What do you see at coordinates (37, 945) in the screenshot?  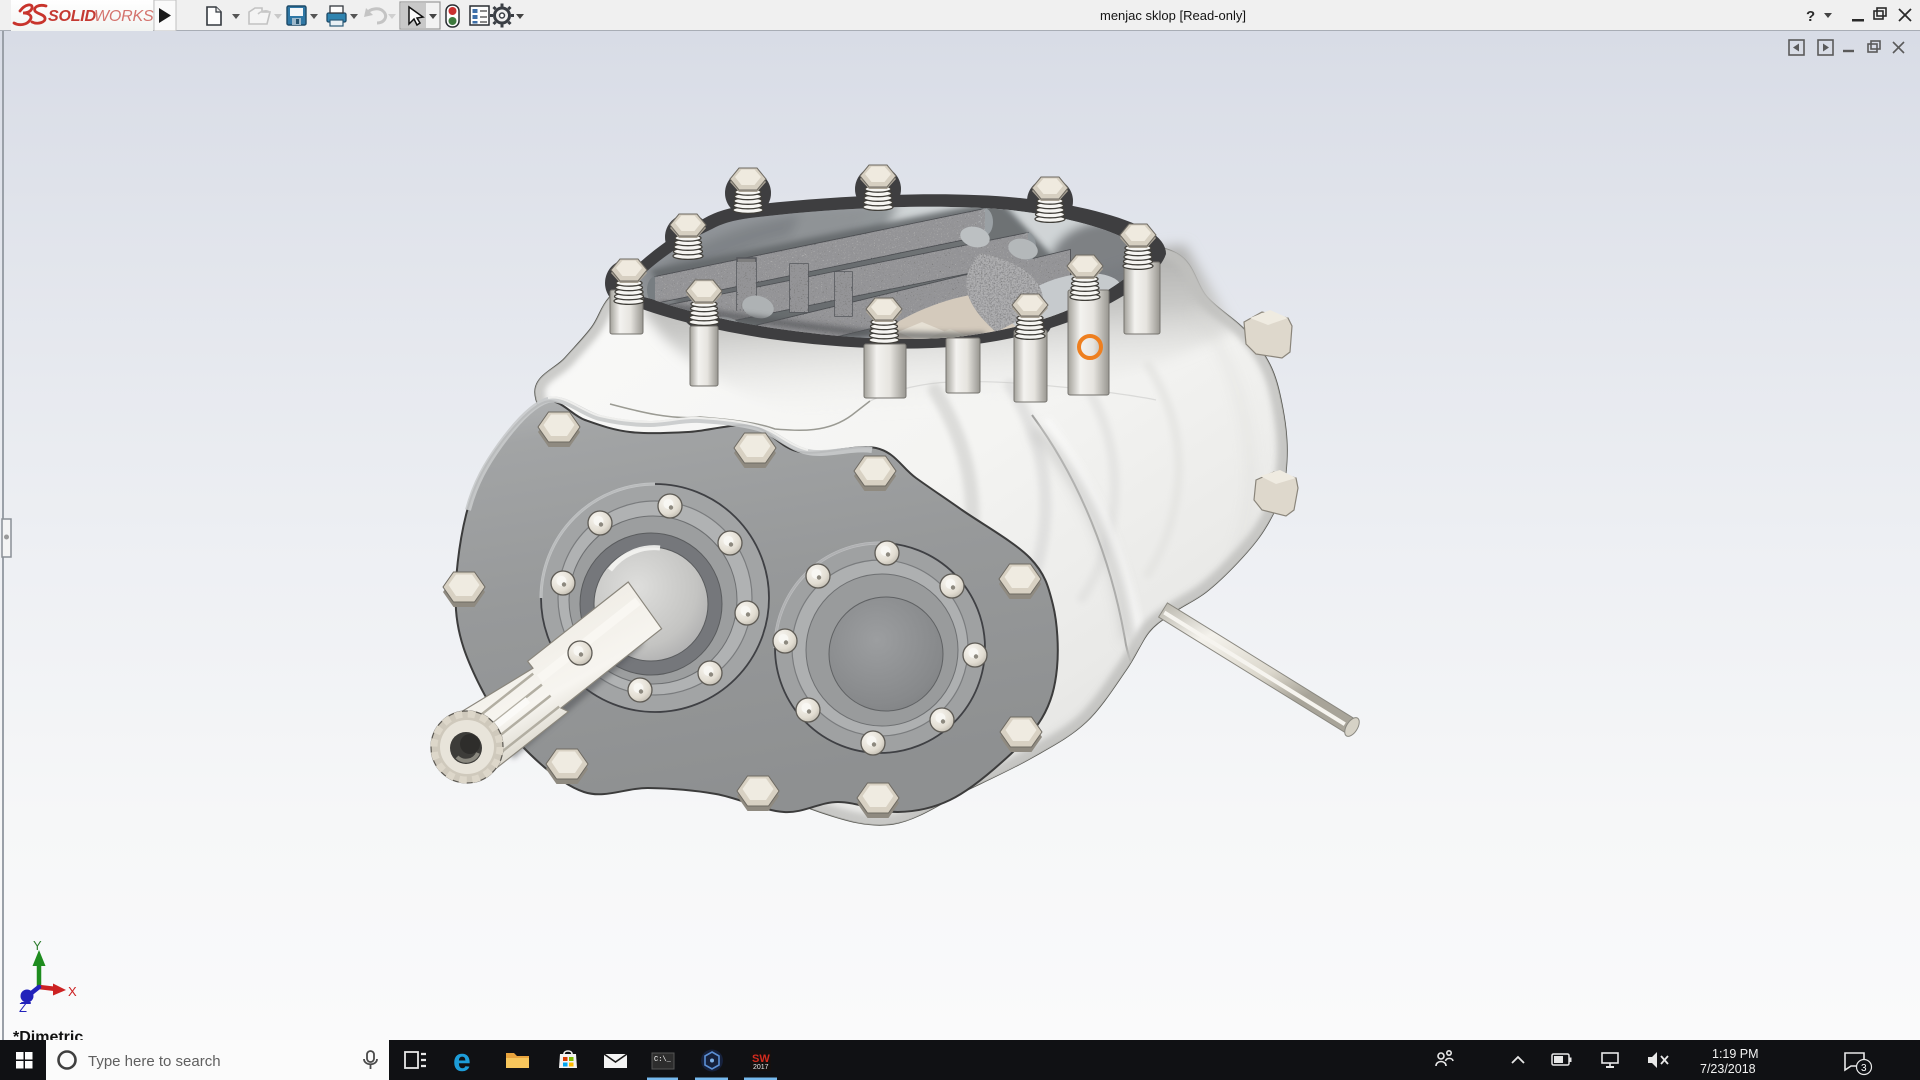 I see `svg-text: Y` at bounding box center [37, 945].